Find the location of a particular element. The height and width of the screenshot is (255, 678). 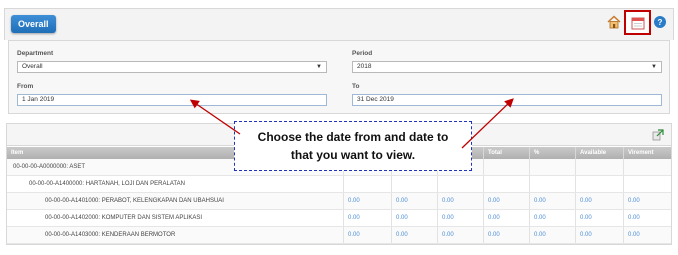

calendar-icon is located at coordinates (637, 23).